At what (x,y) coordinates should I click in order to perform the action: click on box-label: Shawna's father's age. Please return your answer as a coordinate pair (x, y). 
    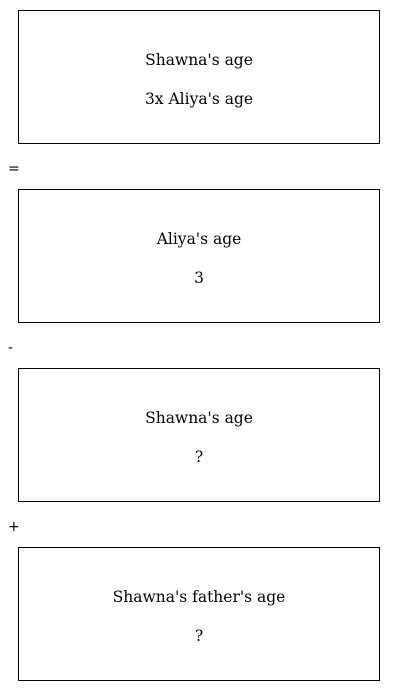
    Looking at the image, I should click on (199, 597).